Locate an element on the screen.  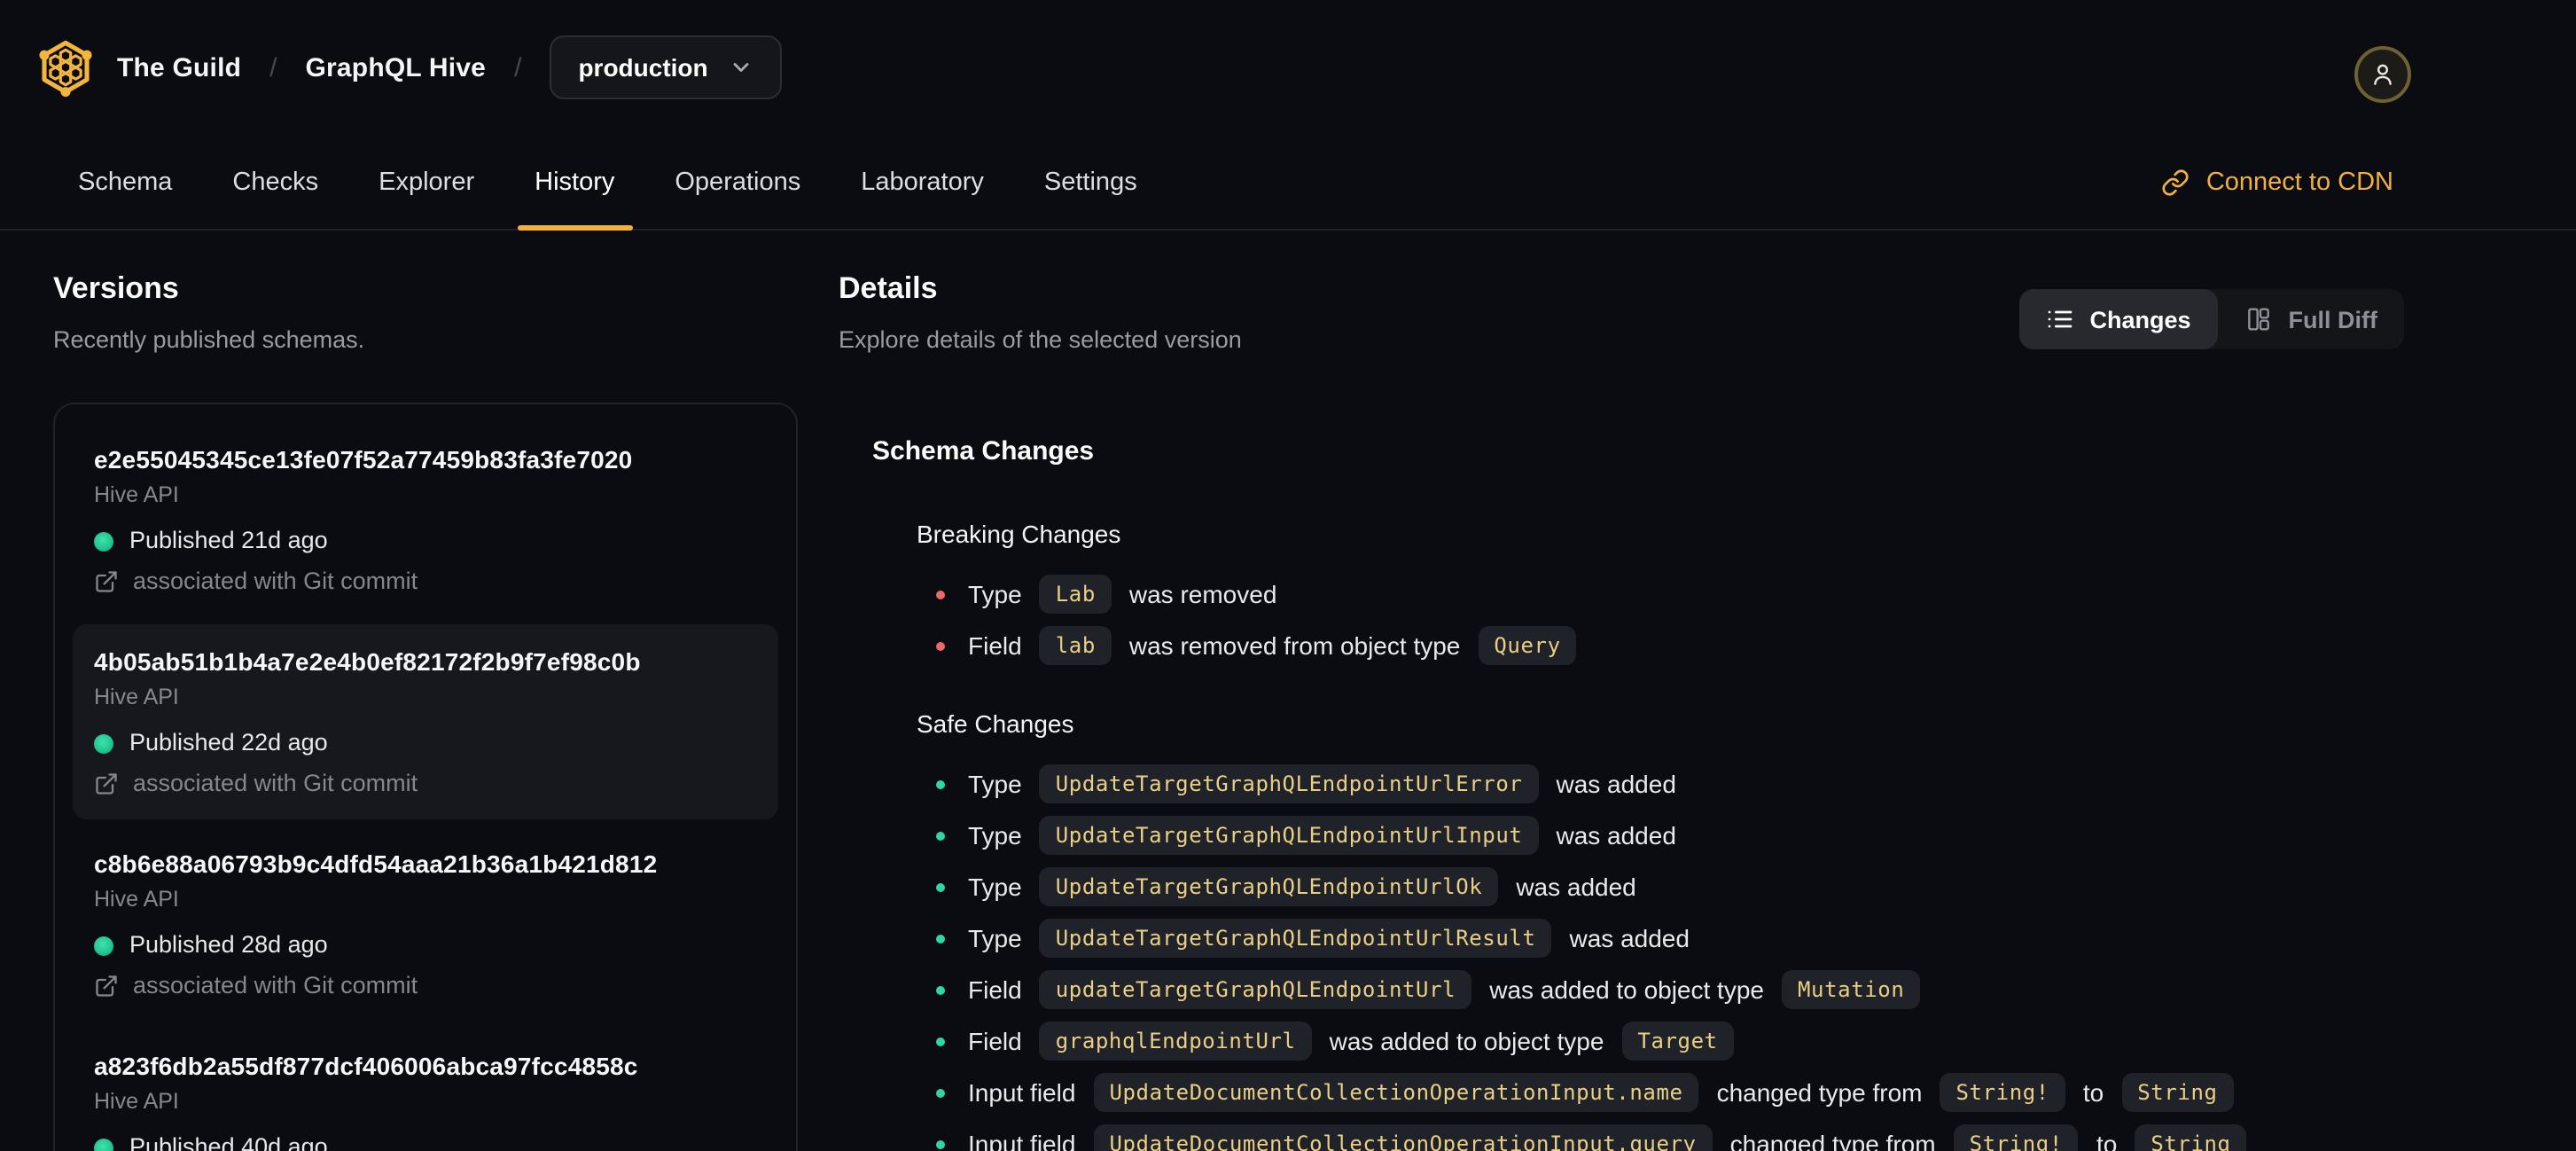
target-selector: production is located at coordinates (666, 67).